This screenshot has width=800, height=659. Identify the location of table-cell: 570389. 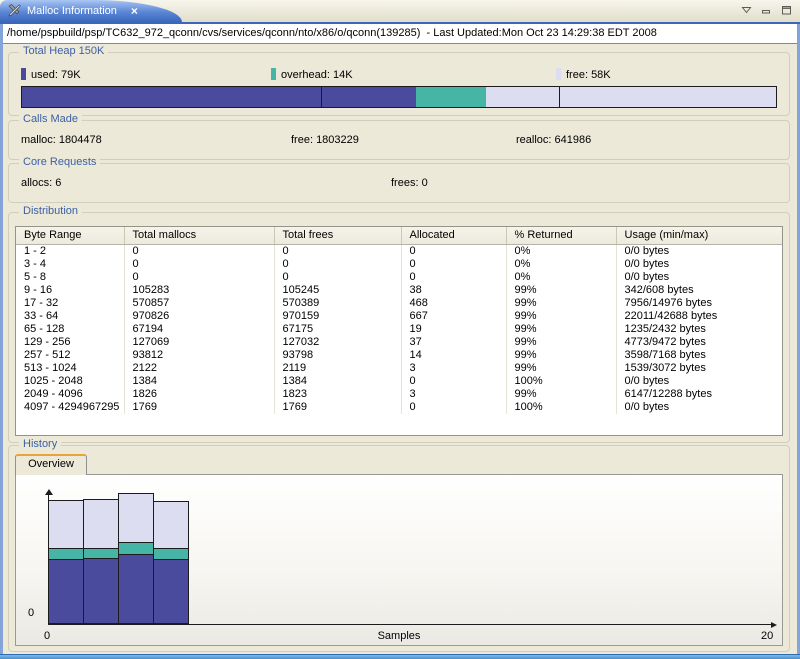
(338, 303).